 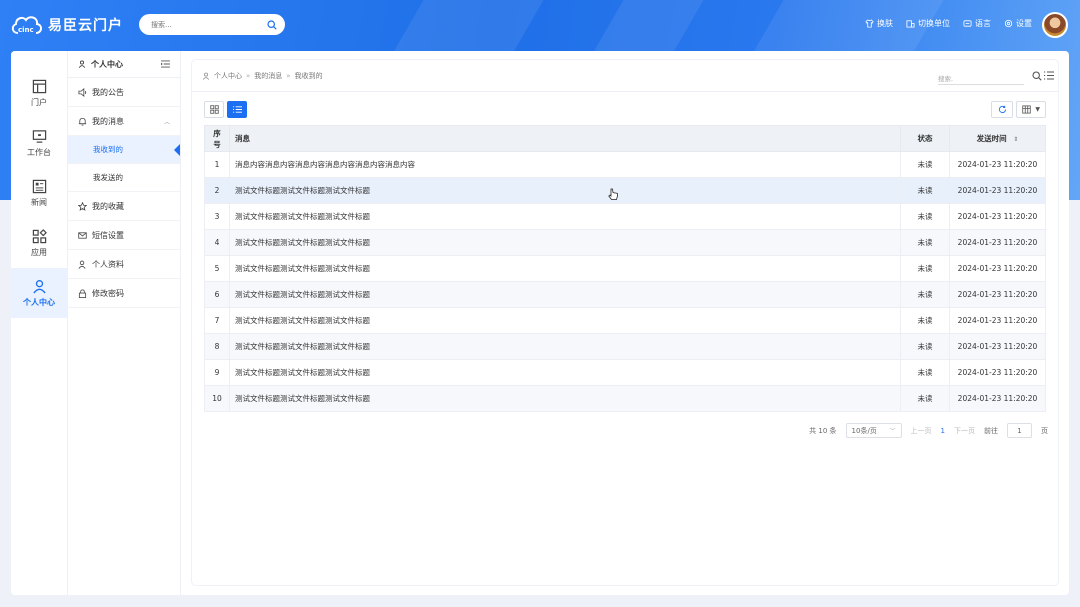 What do you see at coordinates (82, 206) in the screenshot?
I see `star-icon` at bounding box center [82, 206].